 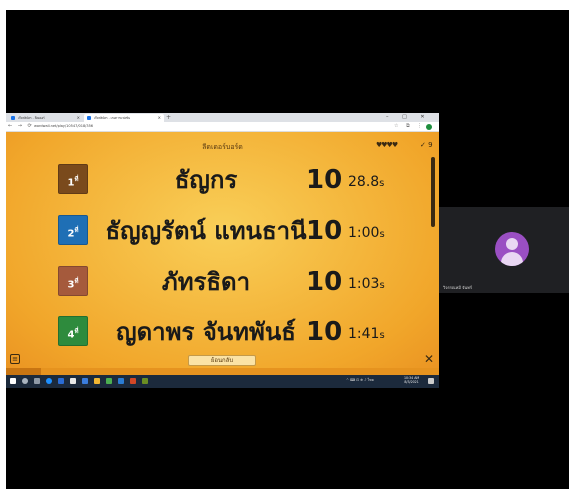 I want to click on rank-badge: 1ที่, so click(x=73, y=179).